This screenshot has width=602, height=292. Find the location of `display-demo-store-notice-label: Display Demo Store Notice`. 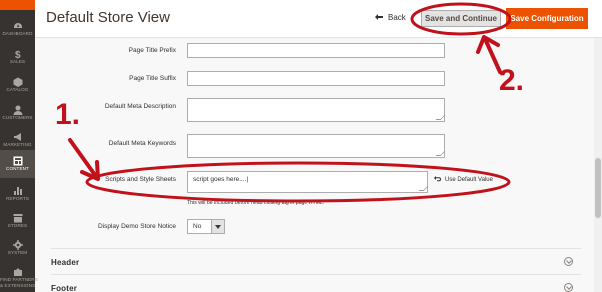

display-demo-store-notice-label: Display Demo Store Notice is located at coordinates (136, 226).